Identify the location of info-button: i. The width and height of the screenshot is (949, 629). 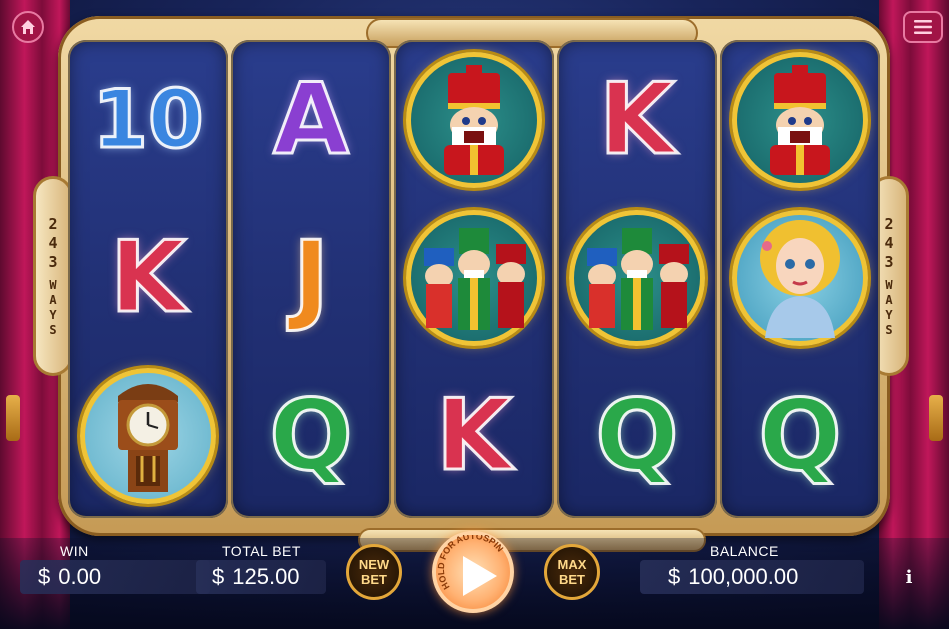
(909, 577).